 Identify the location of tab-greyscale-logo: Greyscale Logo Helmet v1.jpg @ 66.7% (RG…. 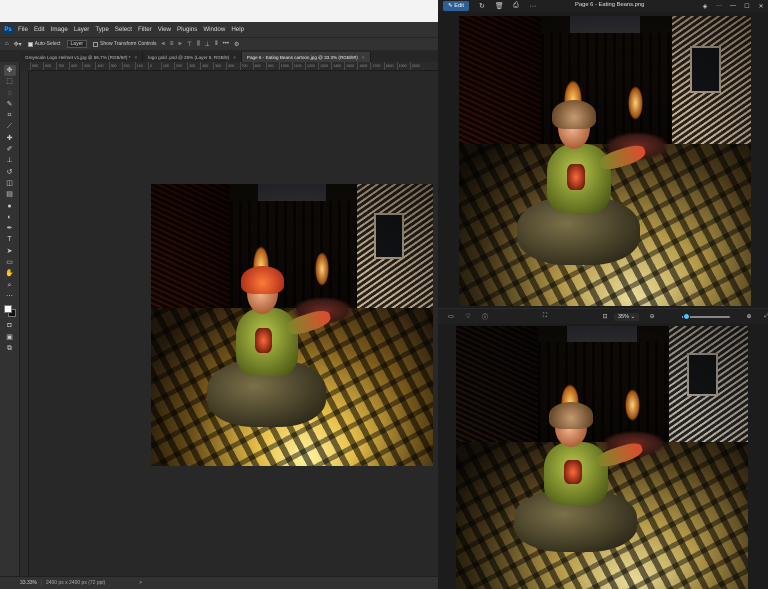
(82, 57).